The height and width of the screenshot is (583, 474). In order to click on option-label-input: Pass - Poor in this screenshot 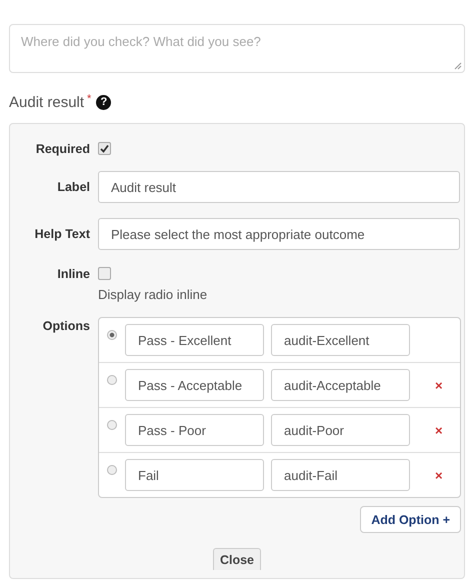, I will do `click(194, 430)`.